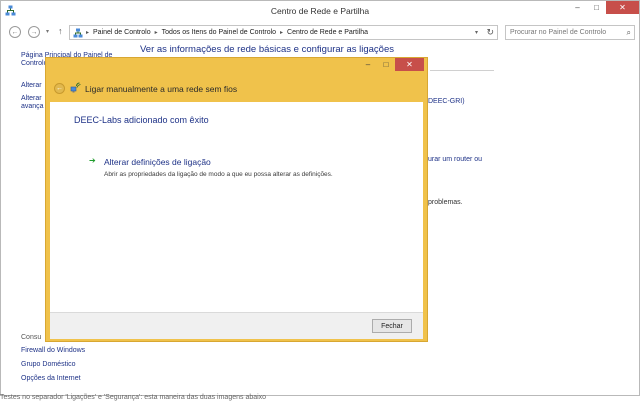 Image resolution: width=640 pixels, height=402 pixels. I want to click on up-button: ↑, so click(60, 31).